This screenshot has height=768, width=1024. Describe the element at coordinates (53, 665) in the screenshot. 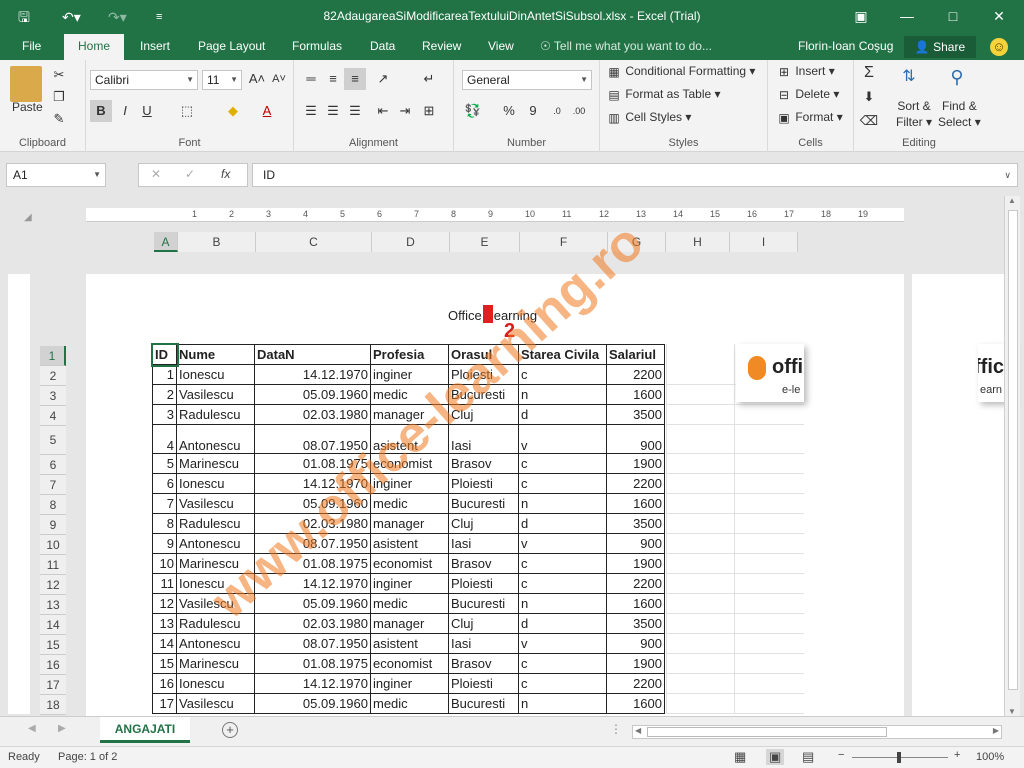

I see `row-header: 16` at that location.